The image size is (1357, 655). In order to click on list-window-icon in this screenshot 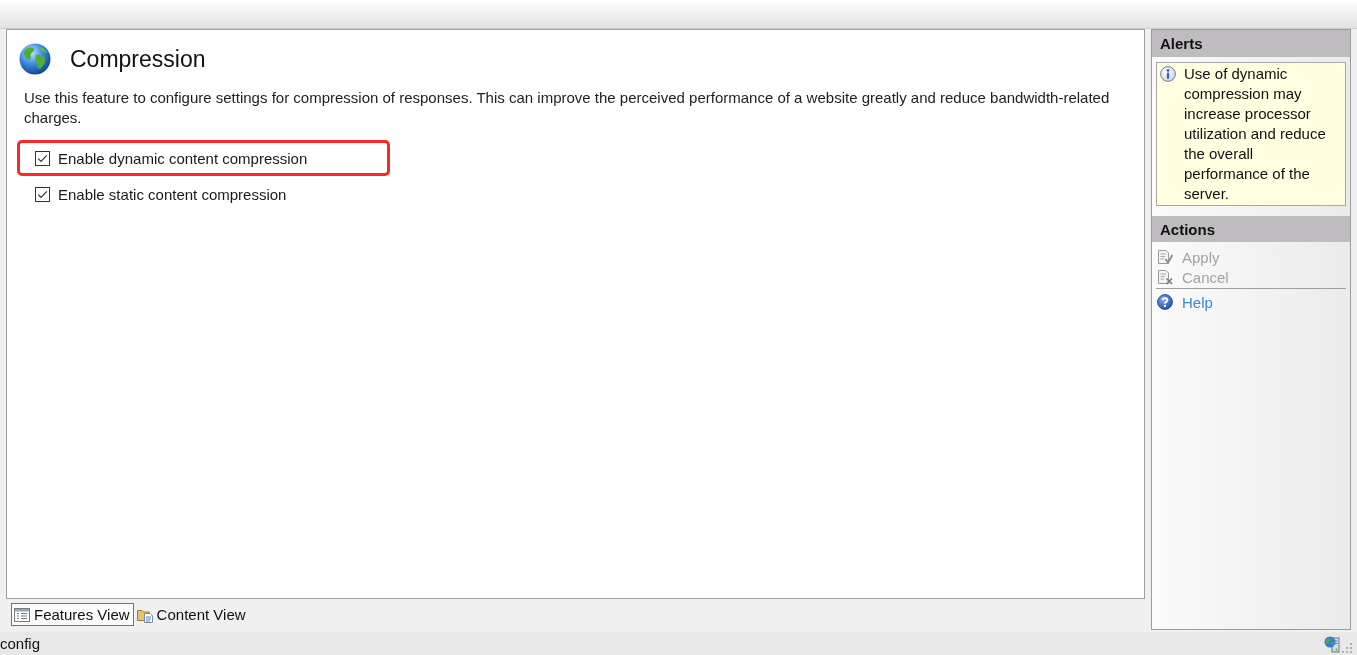, I will do `click(22, 614)`.